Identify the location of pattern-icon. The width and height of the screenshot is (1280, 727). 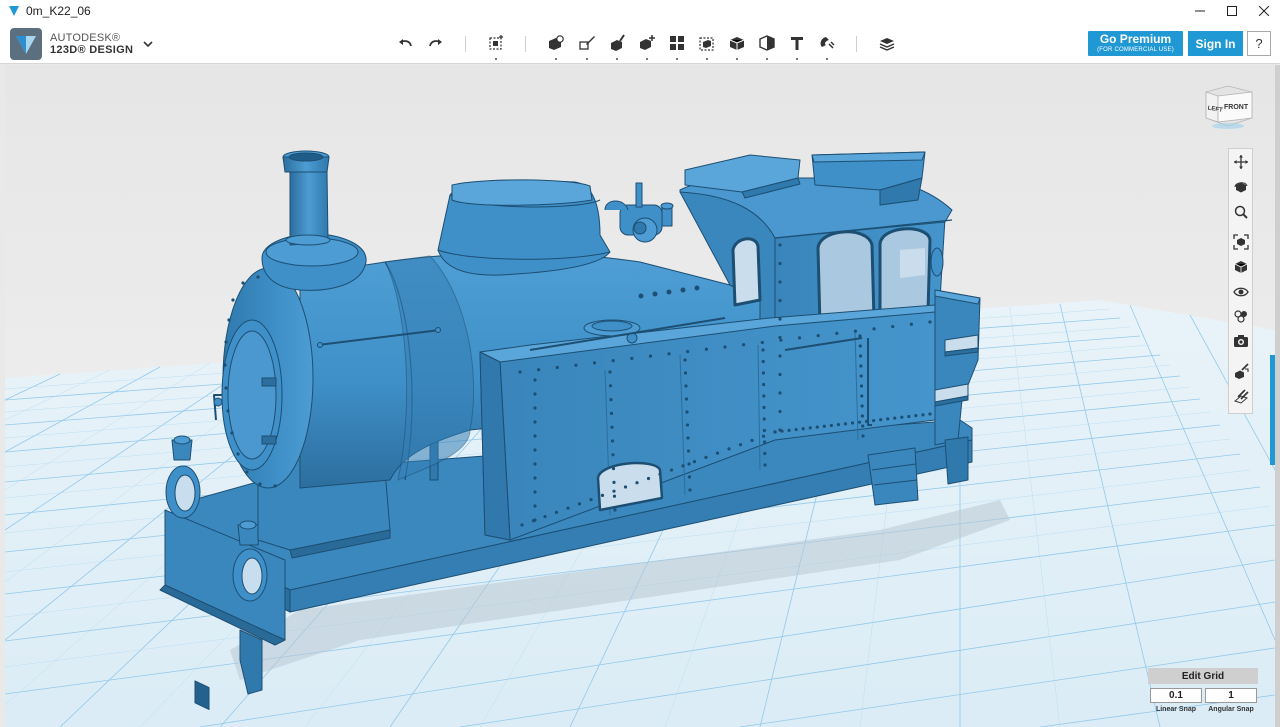
(677, 43).